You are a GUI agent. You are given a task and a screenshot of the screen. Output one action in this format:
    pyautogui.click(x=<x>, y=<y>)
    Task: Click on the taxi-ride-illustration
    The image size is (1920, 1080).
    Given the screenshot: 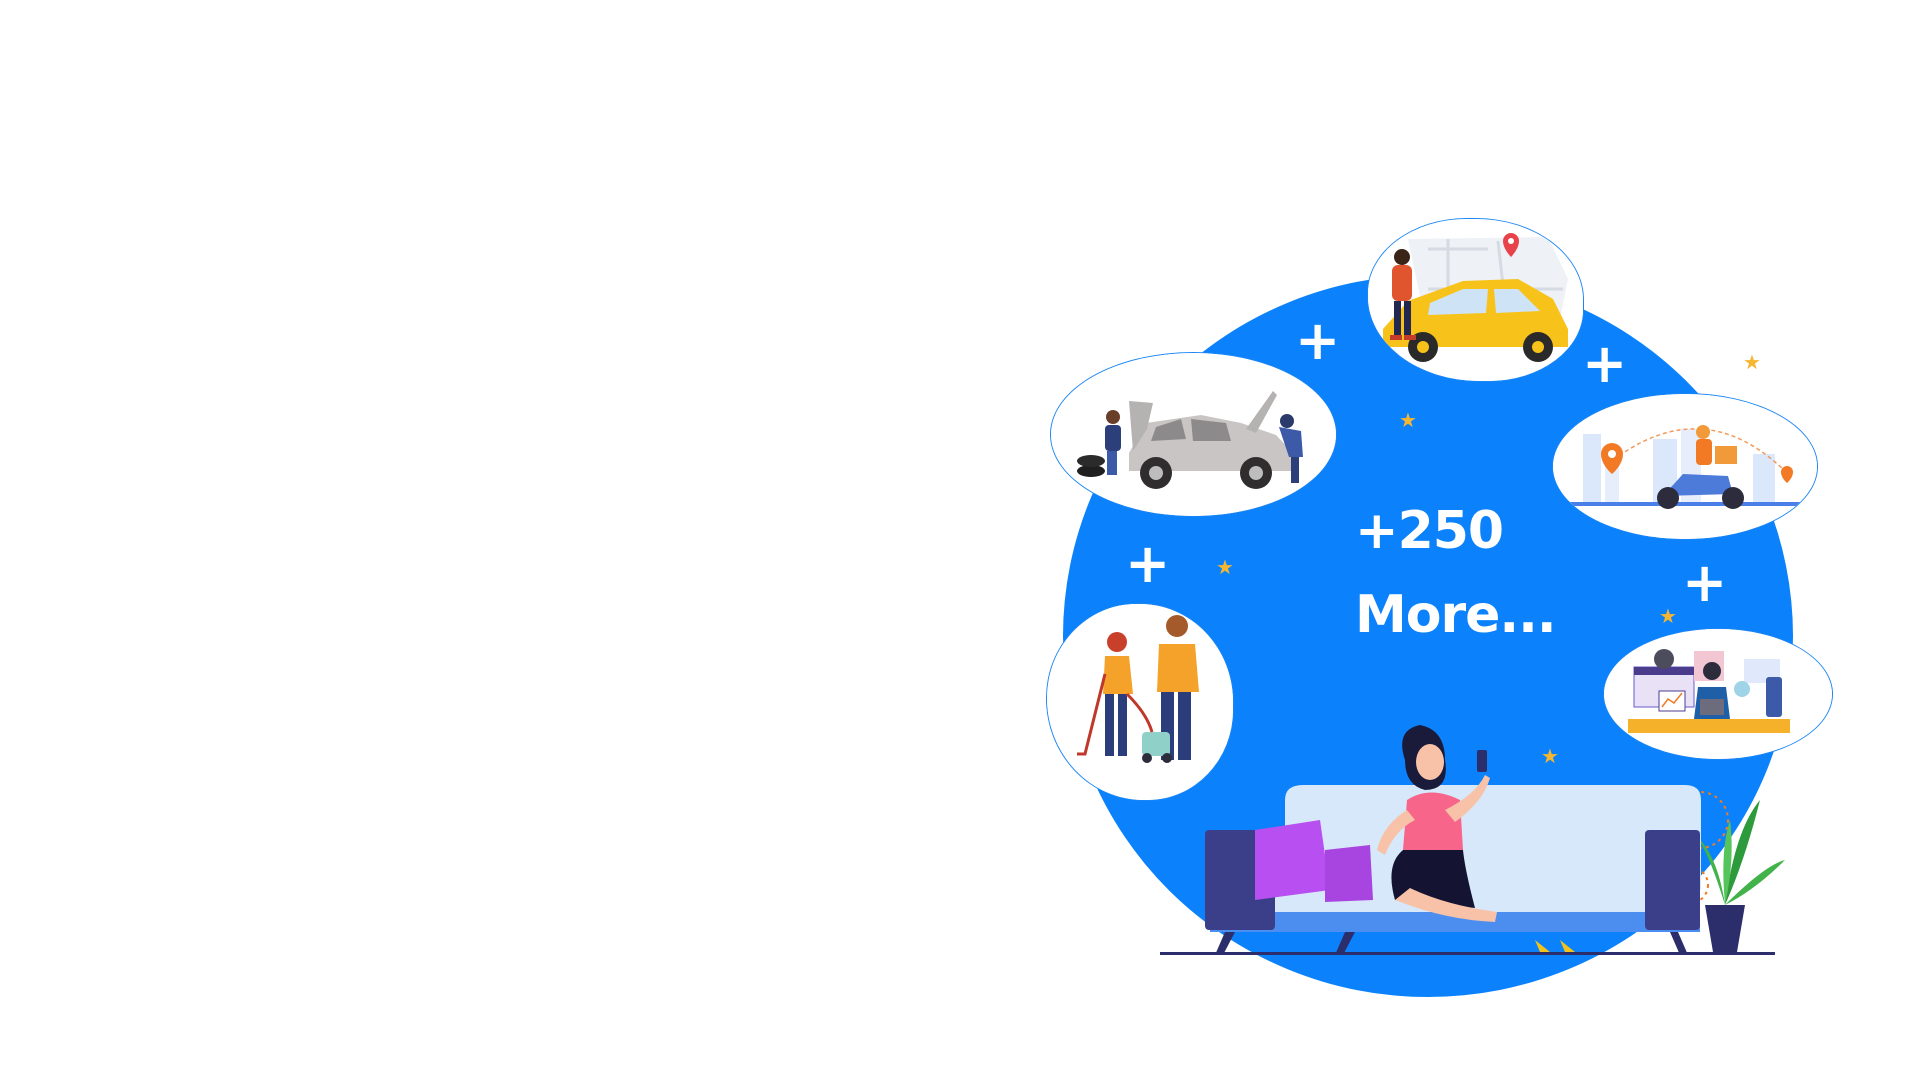 What is the action you would take?
    pyautogui.click(x=1475, y=300)
    